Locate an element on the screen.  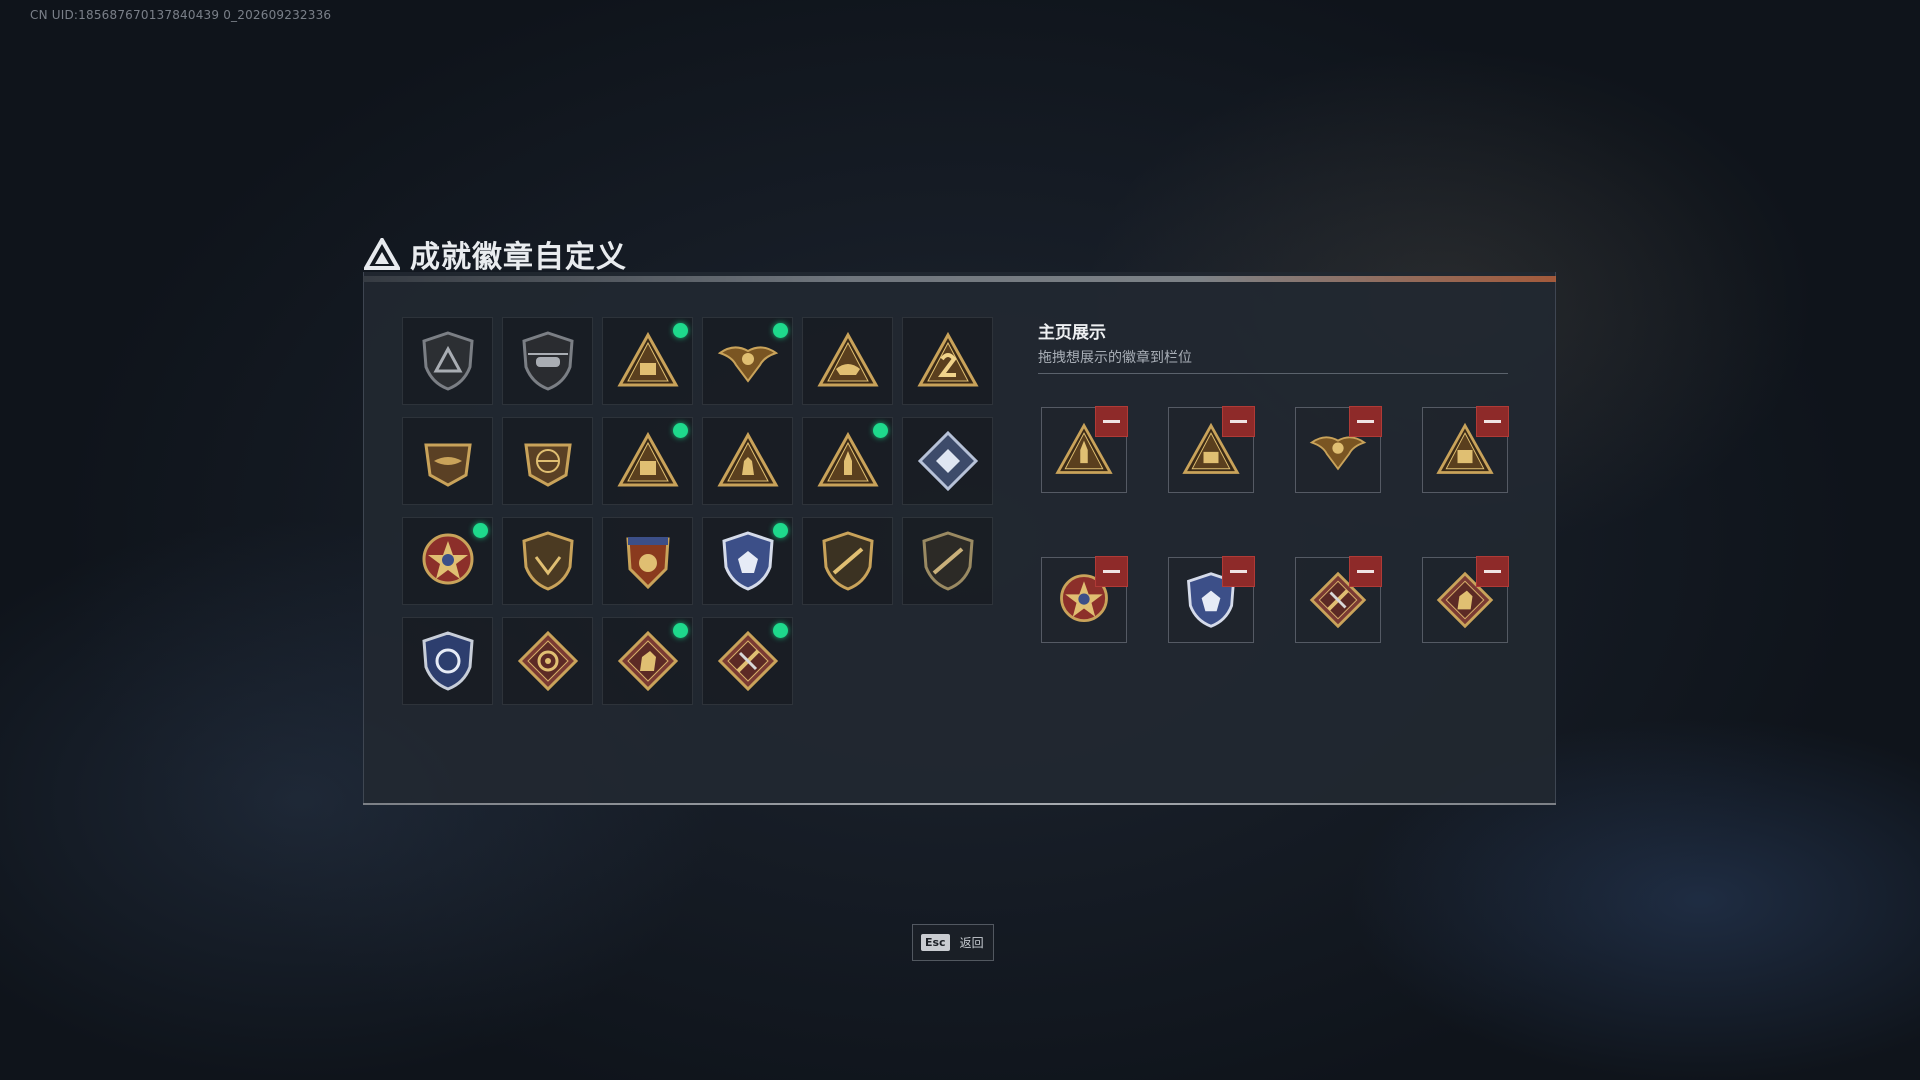
diamond-wheel-badge-icon is located at coordinates (547, 661).